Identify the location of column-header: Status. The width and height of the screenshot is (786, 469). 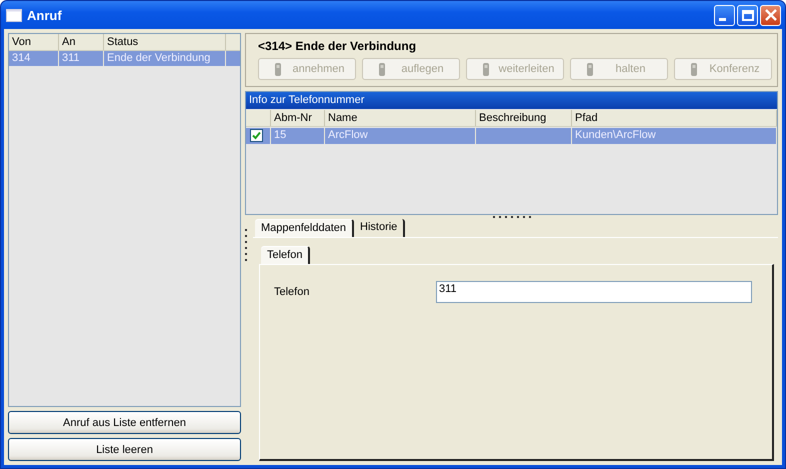
(165, 42).